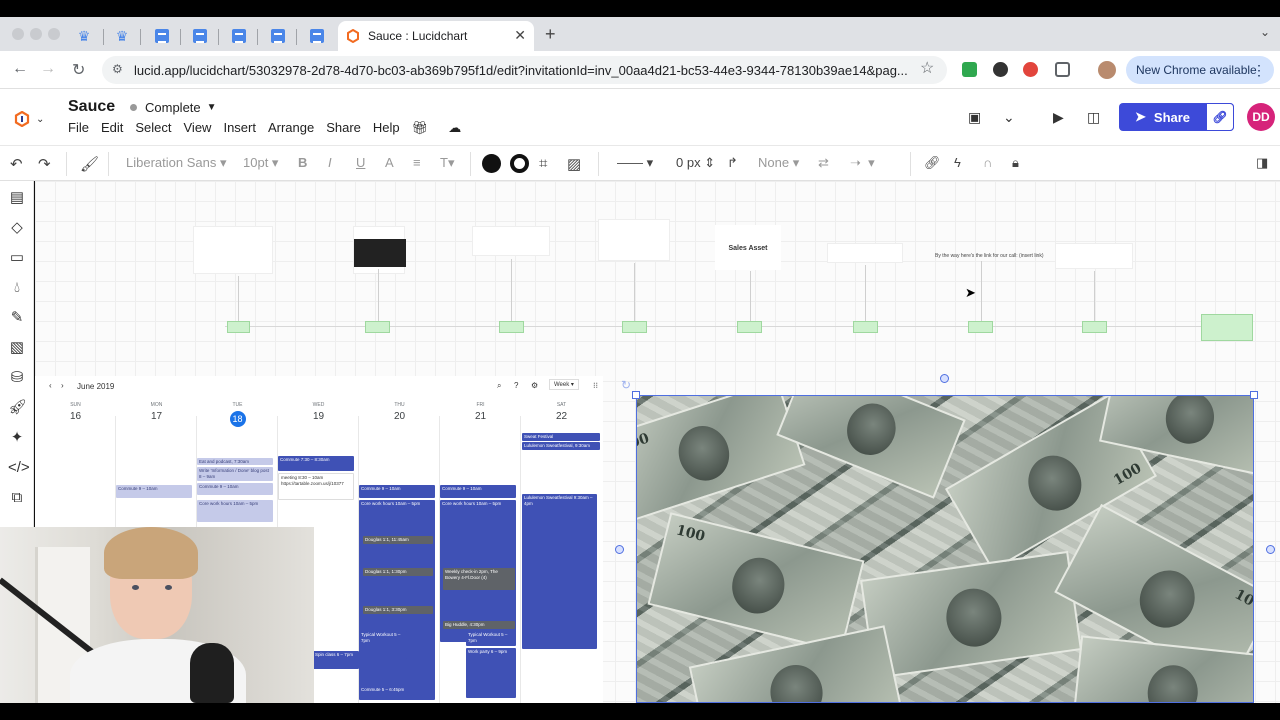  Describe the element at coordinates (173, 107) in the screenshot. I see `document-status: Complete ▼` at that location.